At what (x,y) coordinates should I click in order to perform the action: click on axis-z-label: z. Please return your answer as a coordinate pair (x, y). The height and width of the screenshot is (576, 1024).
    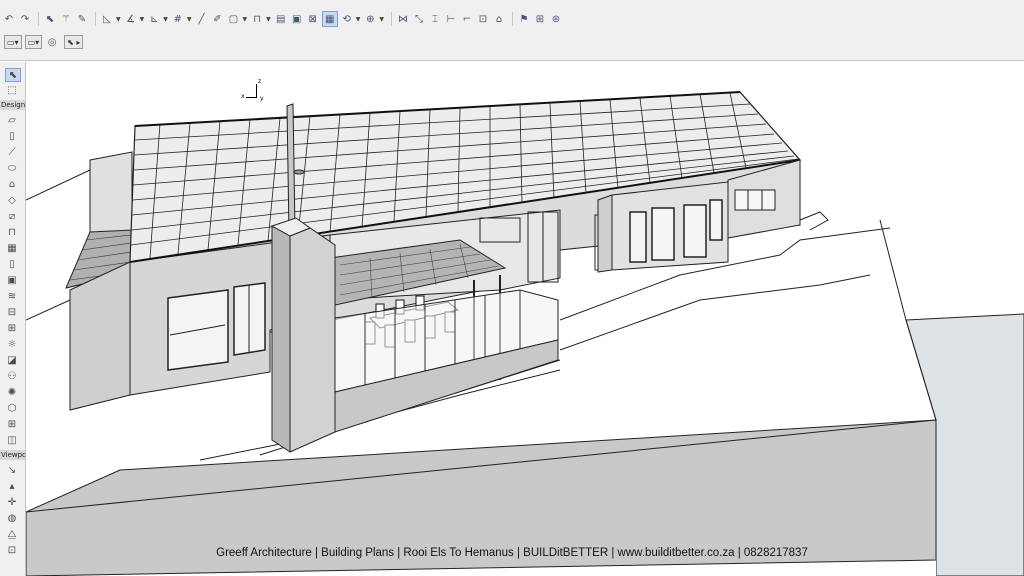
    Looking at the image, I should click on (260, 81).